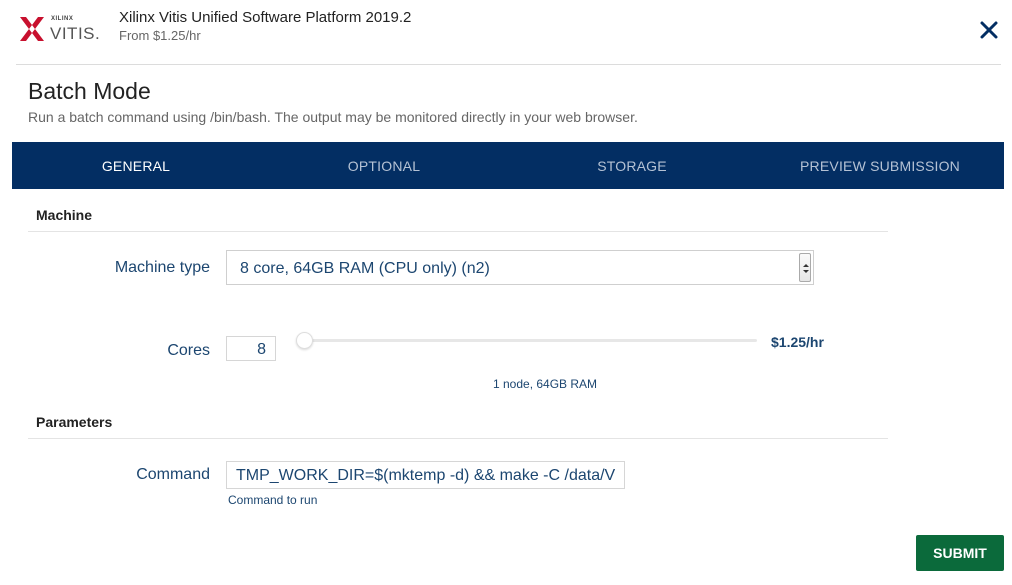 The height and width of the screenshot is (585, 1012). Describe the element at coordinates (136, 165) in the screenshot. I see `tab-general: GENERAL` at that location.